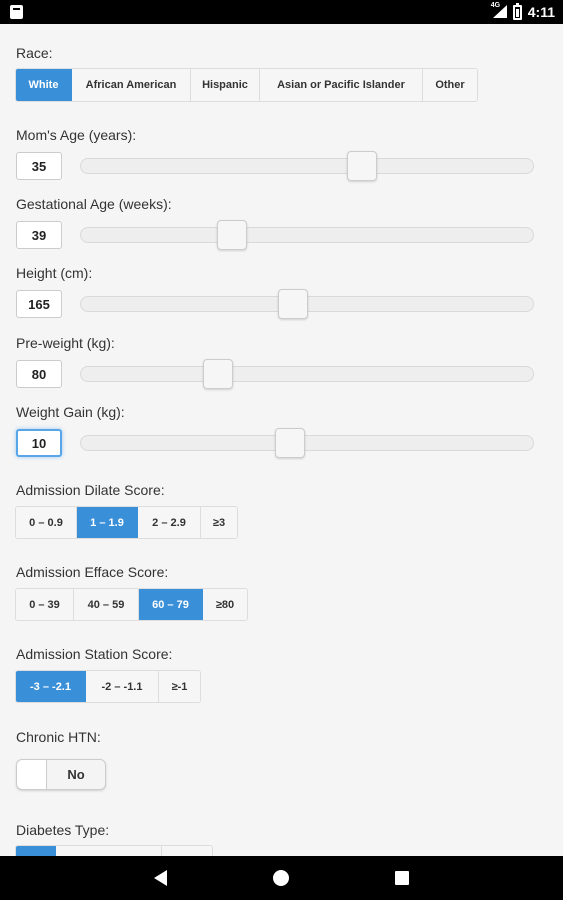 This screenshot has width=563, height=900. I want to click on station-option-neg3: -3 – -2.1, so click(51, 686).